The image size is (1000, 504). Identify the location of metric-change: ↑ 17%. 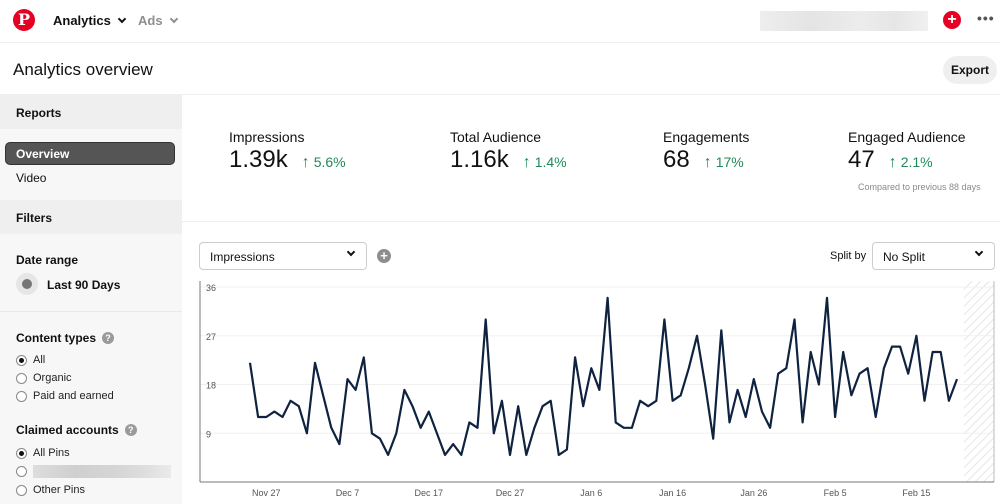
(724, 163).